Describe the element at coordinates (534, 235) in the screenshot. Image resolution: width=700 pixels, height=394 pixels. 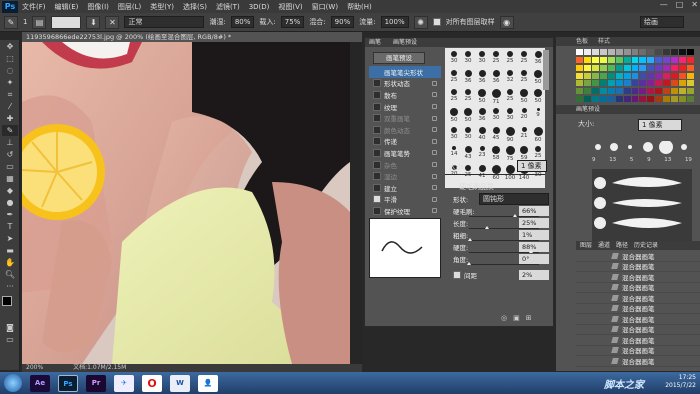
I see `slider-value-field: 1%` at that location.